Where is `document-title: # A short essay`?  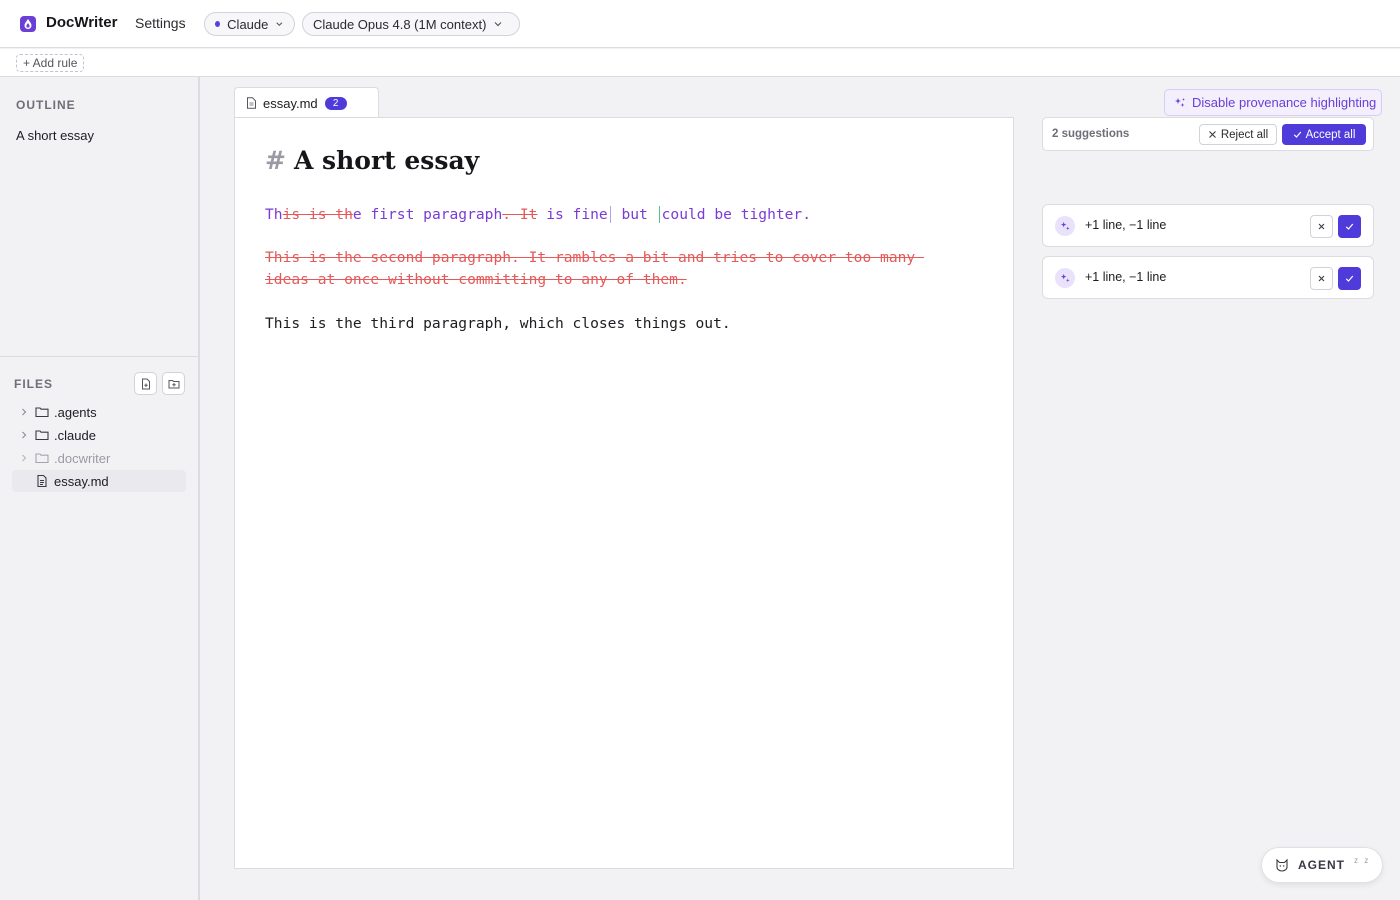 document-title: # A short essay is located at coordinates (372, 160).